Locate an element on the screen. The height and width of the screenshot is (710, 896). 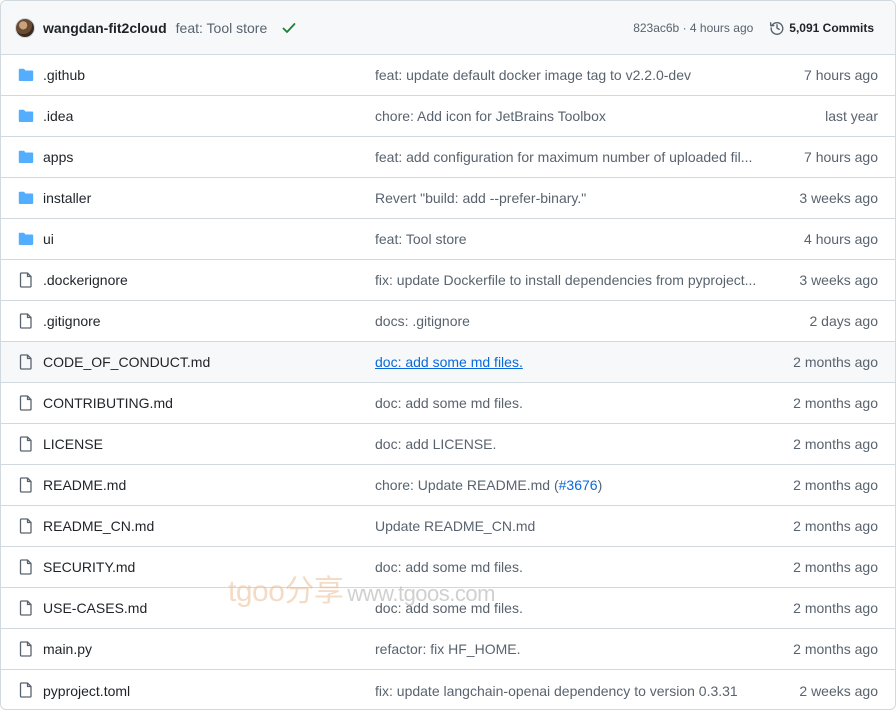
file-name-link: installer is located at coordinates (67, 198).